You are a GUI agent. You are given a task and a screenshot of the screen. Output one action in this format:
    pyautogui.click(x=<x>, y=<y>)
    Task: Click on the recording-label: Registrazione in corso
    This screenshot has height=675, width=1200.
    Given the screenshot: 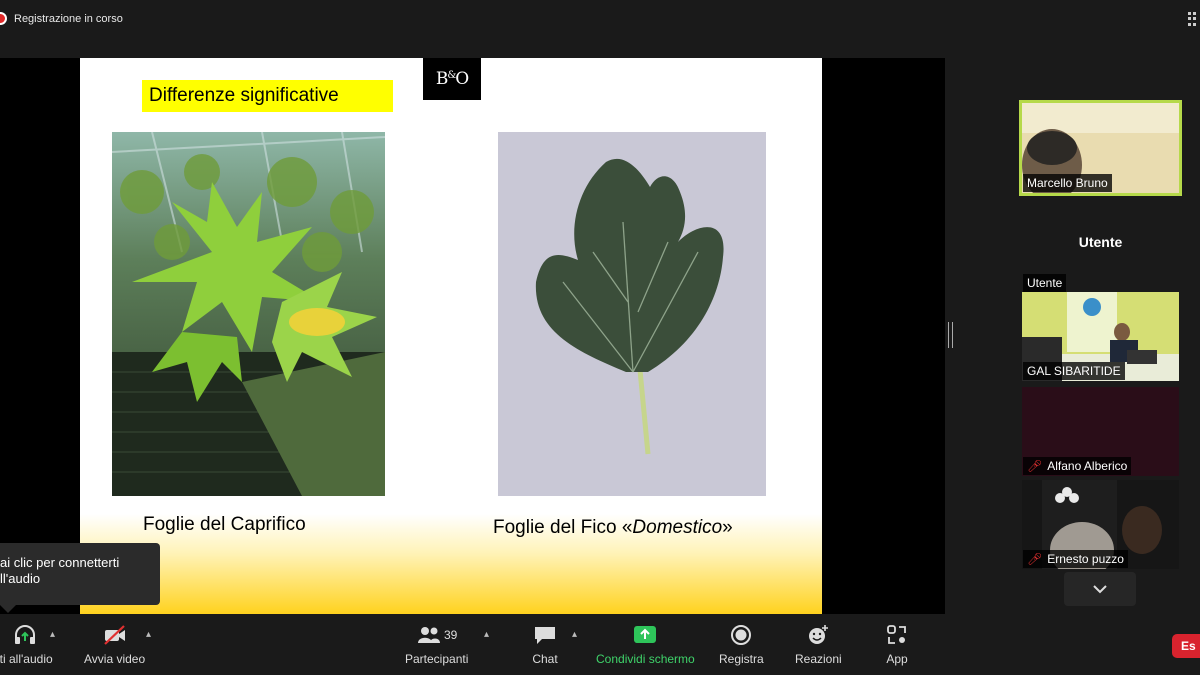 What is the action you would take?
    pyautogui.click(x=68, y=18)
    